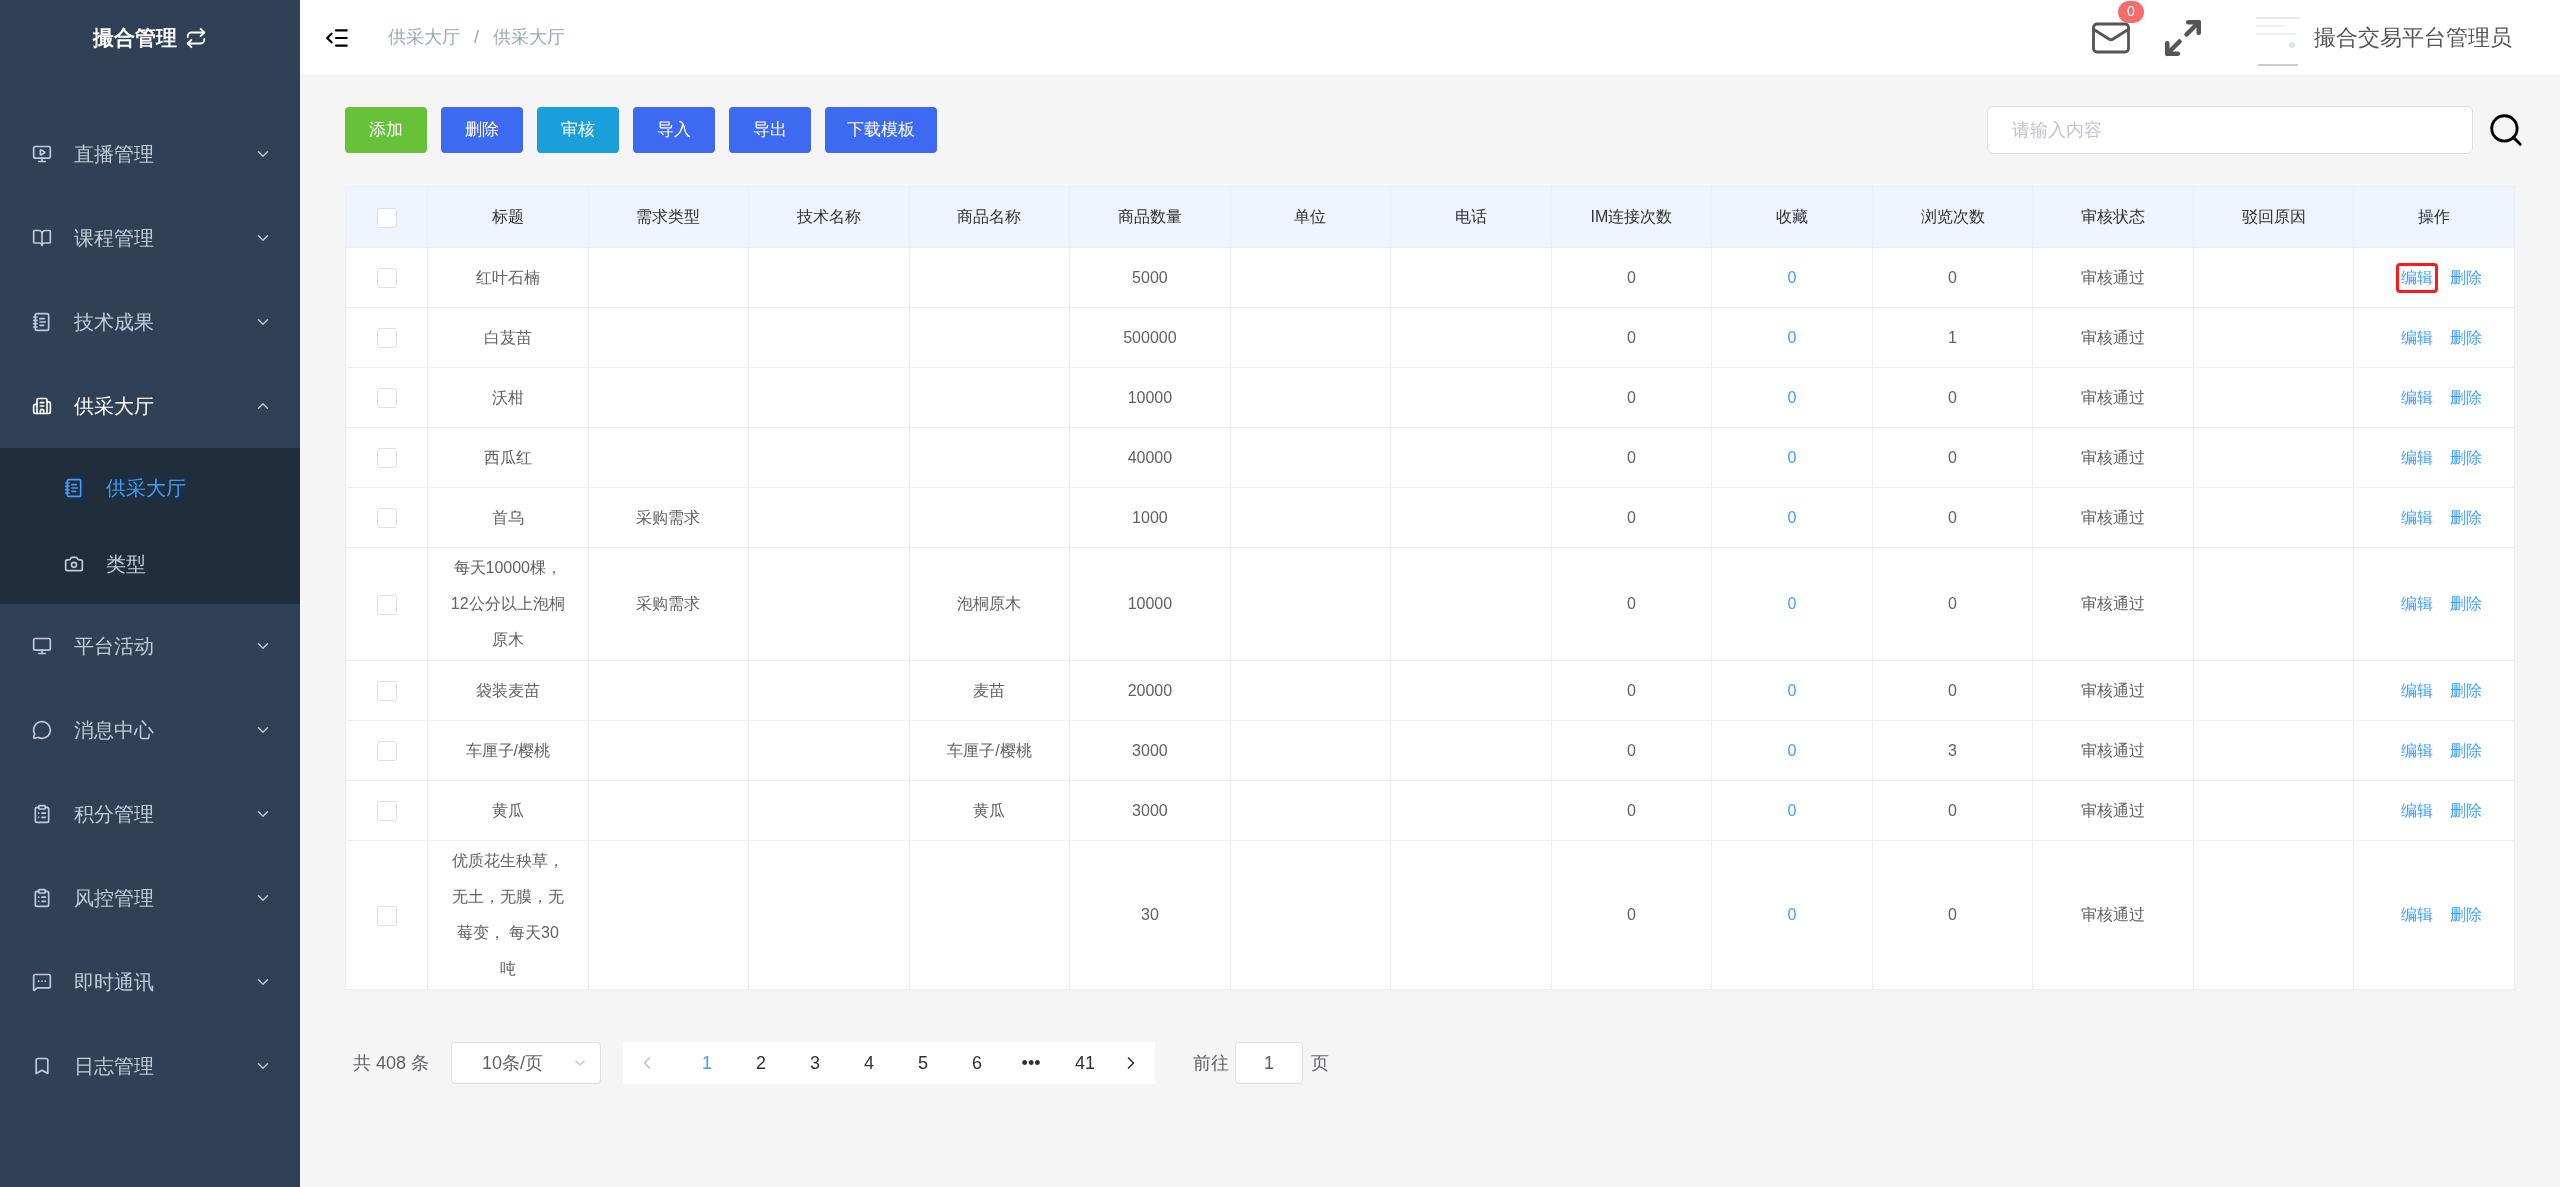 This screenshot has width=2560, height=1187. What do you see at coordinates (869, 1063) in the screenshot?
I see `page-number: 4` at bounding box center [869, 1063].